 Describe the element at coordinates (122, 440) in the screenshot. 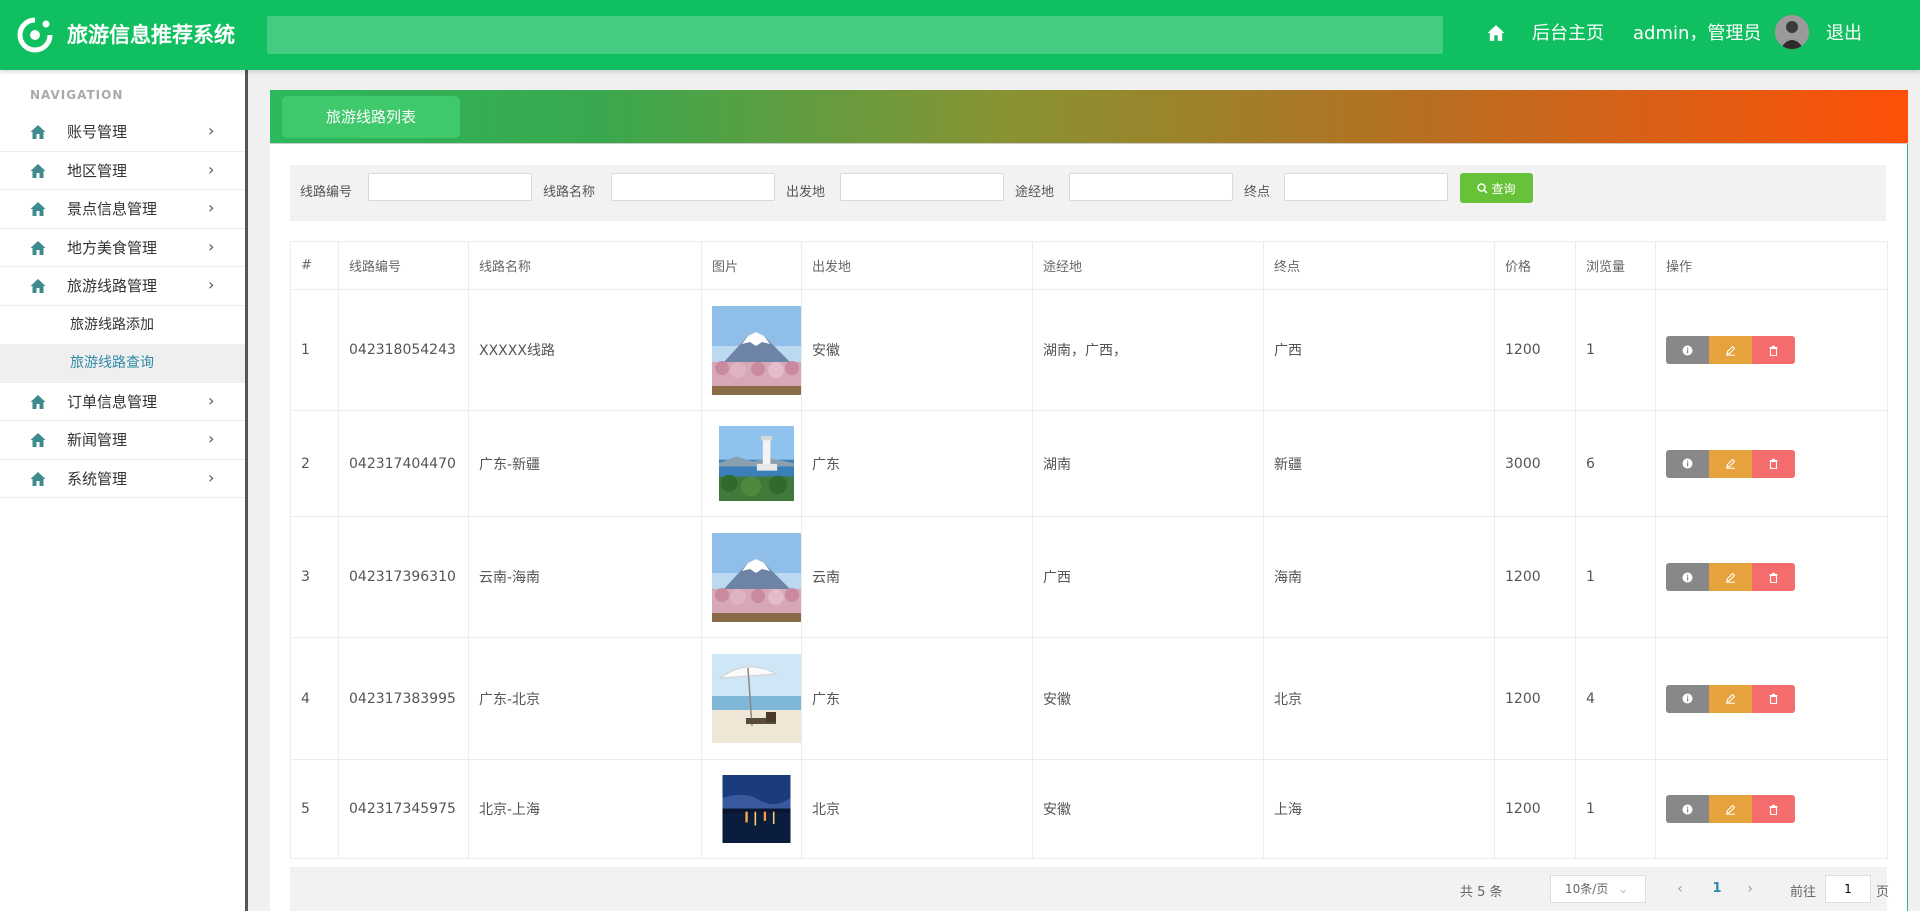

I see `sidebar-item-news: 新闻管理 ›` at that location.